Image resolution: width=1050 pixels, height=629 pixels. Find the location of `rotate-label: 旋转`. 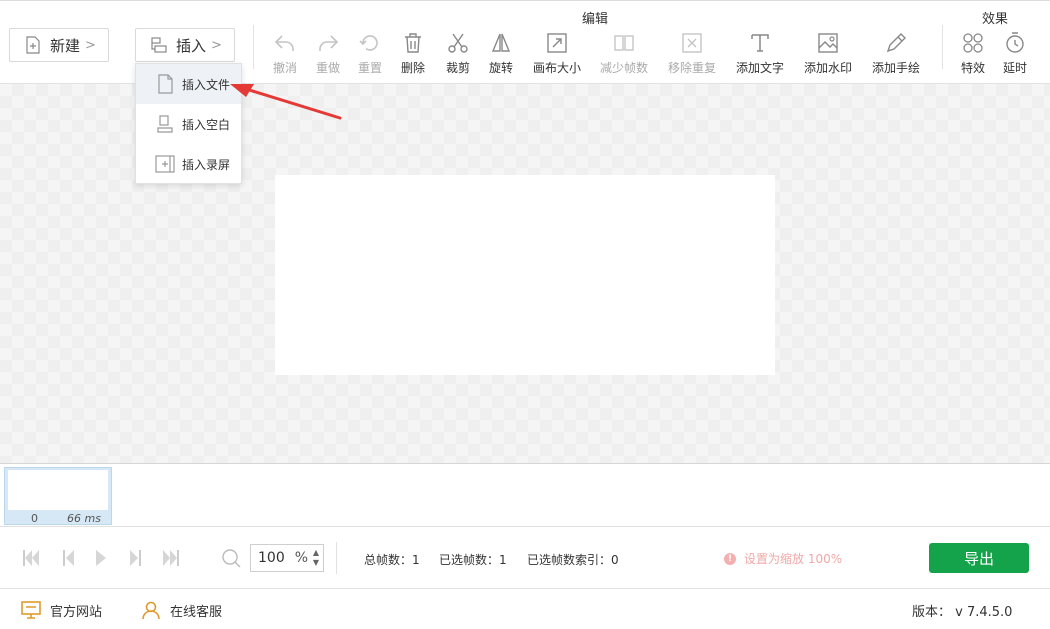

rotate-label: 旋转 is located at coordinates (501, 68).